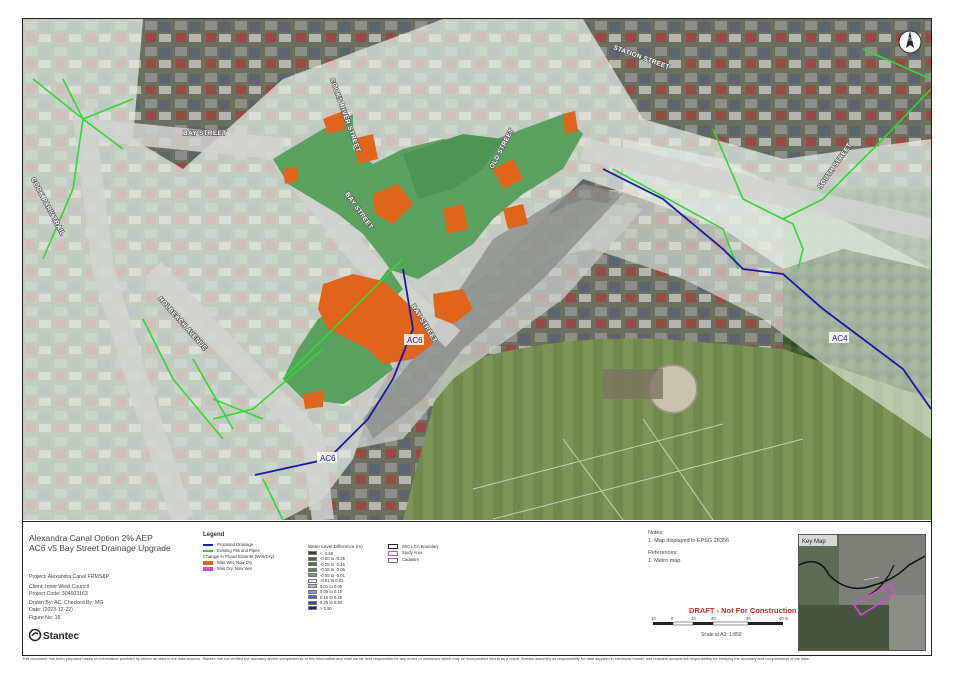 Image resolution: width=954 pixels, height=675 pixels. Describe the element at coordinates (721, 627) in the screenshot. I see `scale-bar: 10 0 10 20 30 40 m Scale at A3: 1:850` at that location.